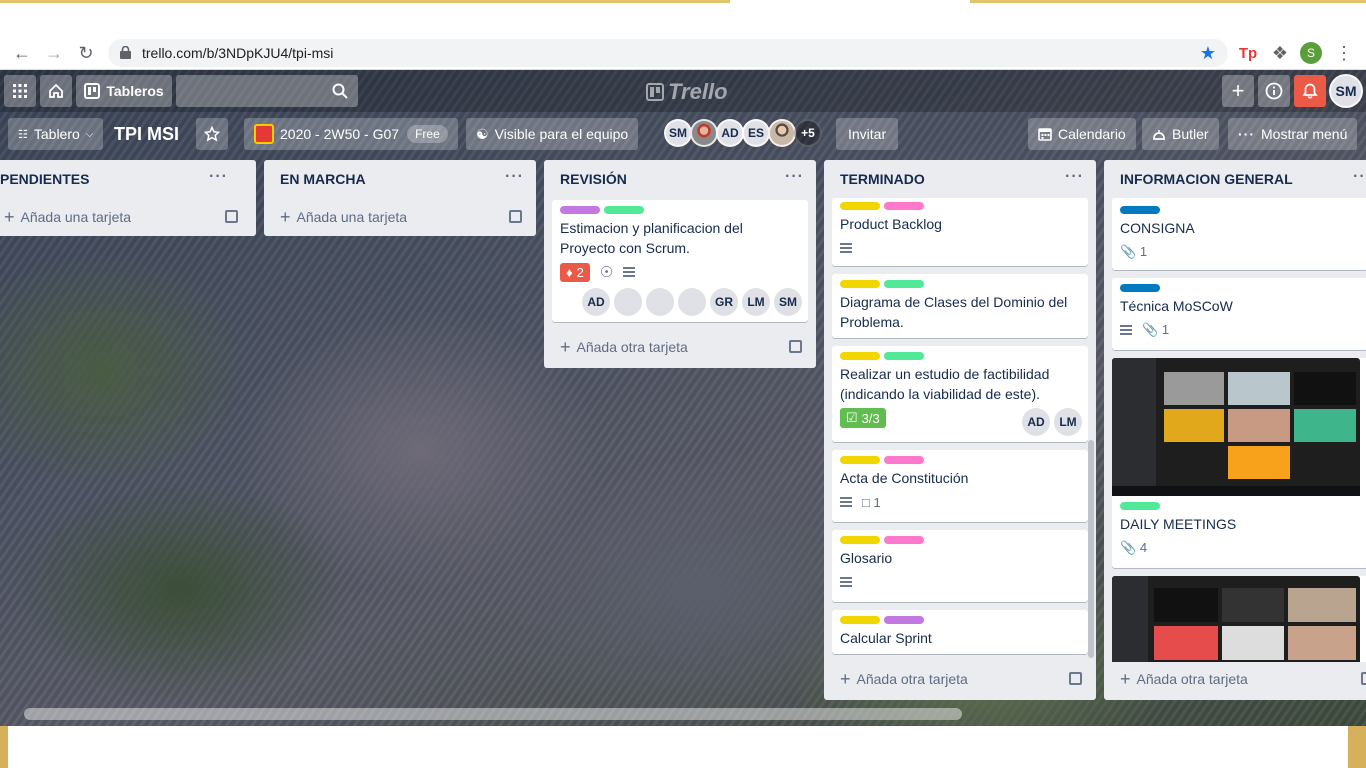 This screenshot has width=1366, height=768. I want to click on notifications-bell-icon, so click(1310, 91).